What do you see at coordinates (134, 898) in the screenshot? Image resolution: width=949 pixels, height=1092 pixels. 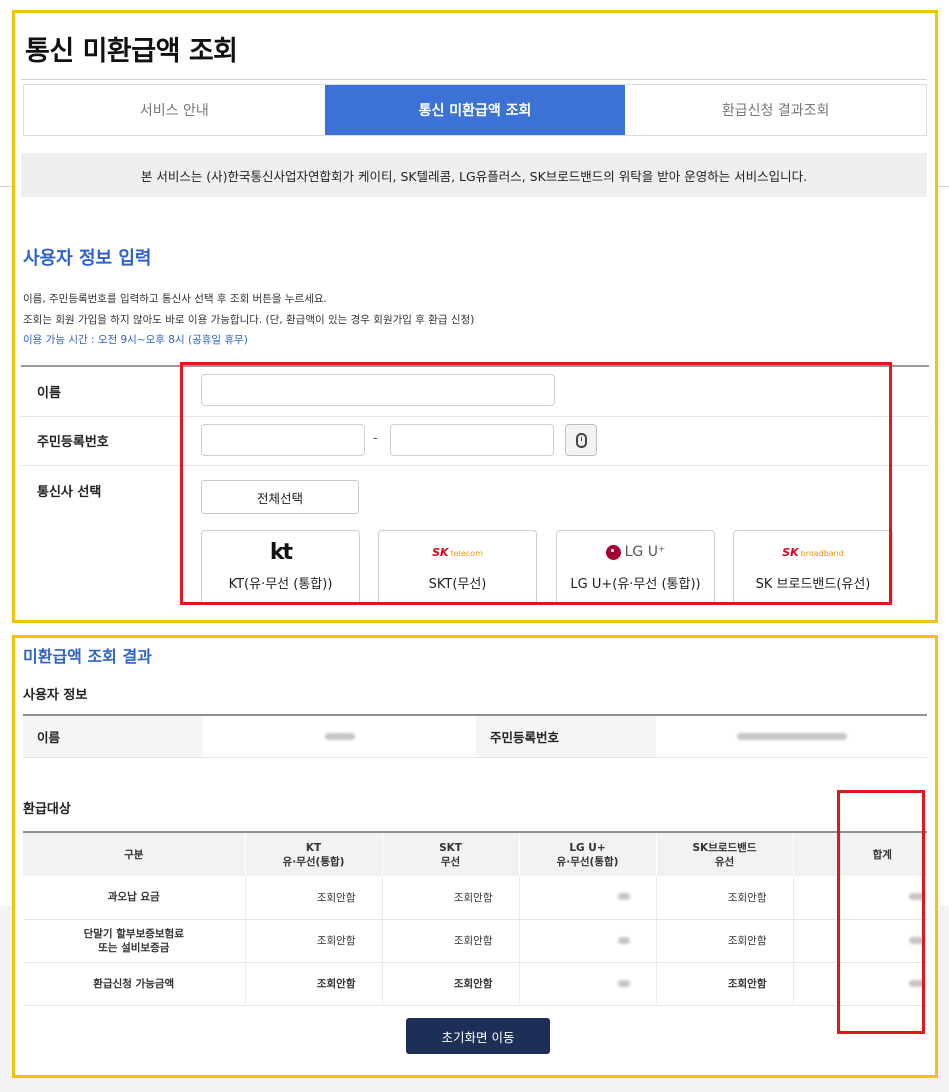 I see `row-category: 과오납 요금` at bounding box center [134, 898].